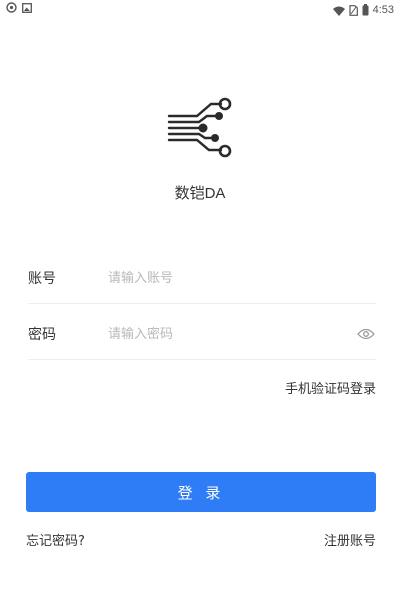 The image size is (400, 616). What do you see at coordinates (26, 7) in the screenshot?
I see `image-notification-icon` at bounding box center [26, 7].